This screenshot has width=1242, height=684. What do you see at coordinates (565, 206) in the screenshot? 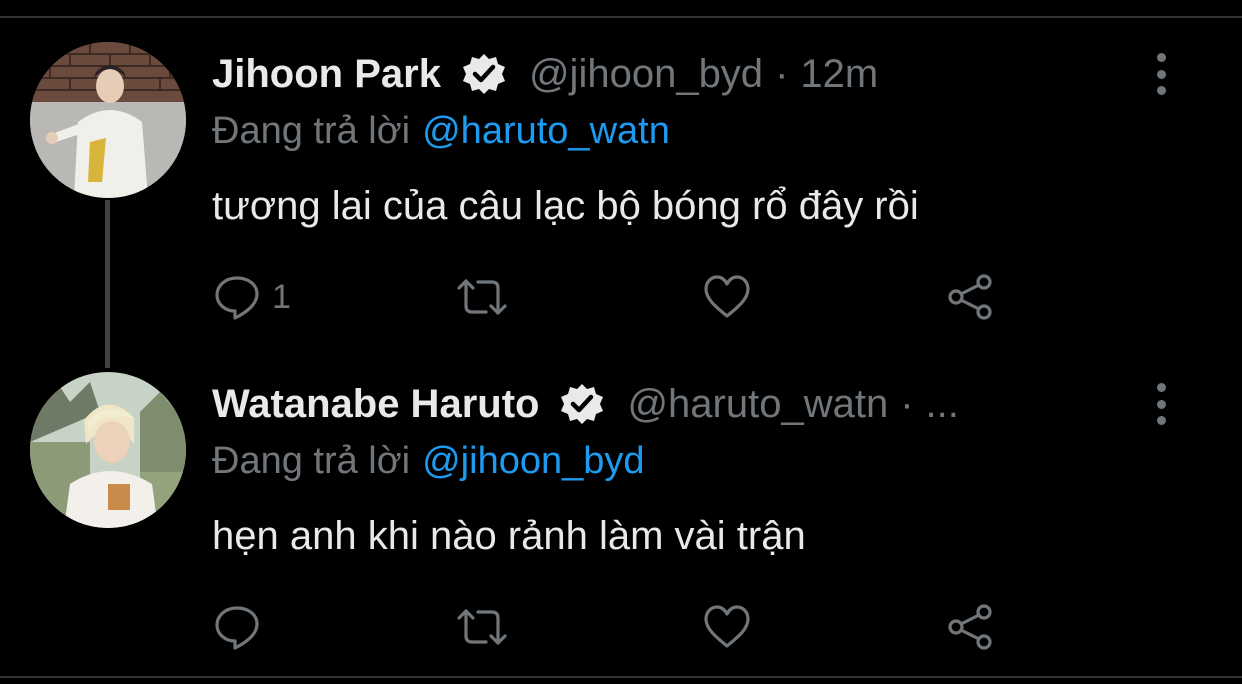
I see `tweet-text: tương lai của câu lạc bộ bóng rổ đây rồi` at bounding box center [565, 206].